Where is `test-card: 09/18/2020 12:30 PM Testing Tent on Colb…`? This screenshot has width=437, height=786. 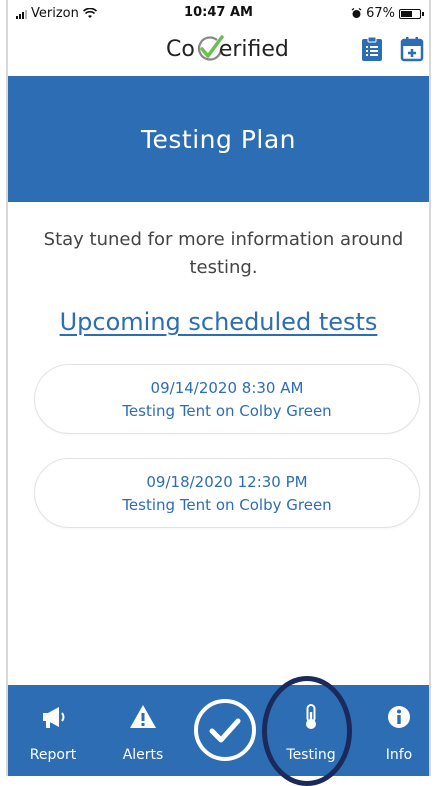
test-card: 09/18/2020 12:30 PM Testing Tent on Colb… is located at coordinates (227, 493).